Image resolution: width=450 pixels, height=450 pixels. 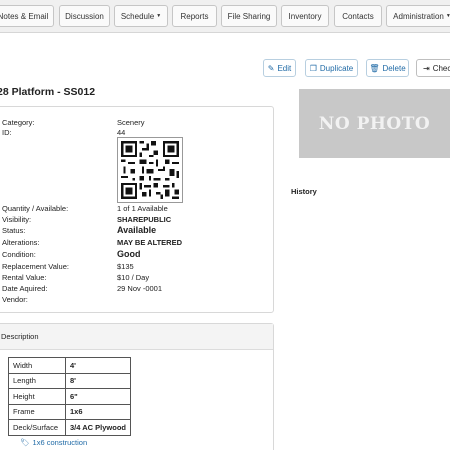 I want to click on nav-label: Notes & Email, so click(x=24, y=16).